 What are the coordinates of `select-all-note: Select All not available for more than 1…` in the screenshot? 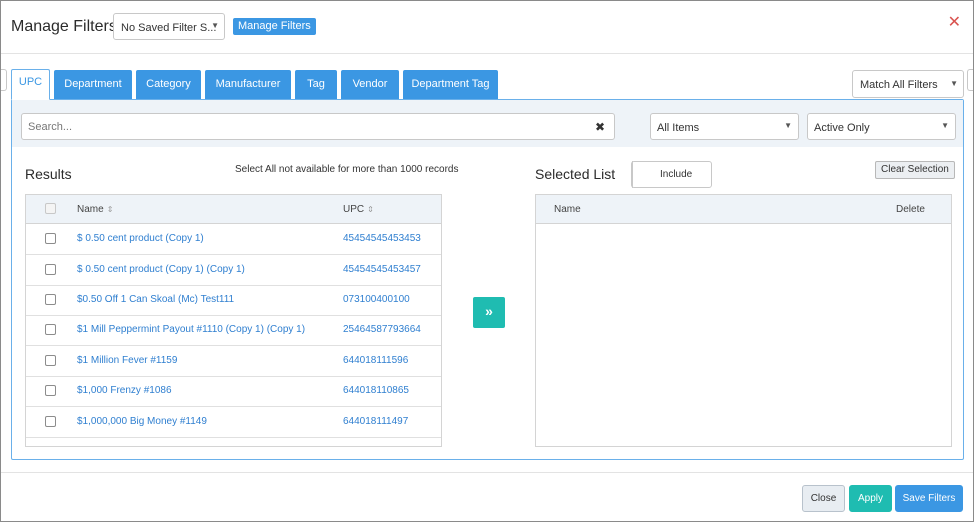 It's located at (347, 169).